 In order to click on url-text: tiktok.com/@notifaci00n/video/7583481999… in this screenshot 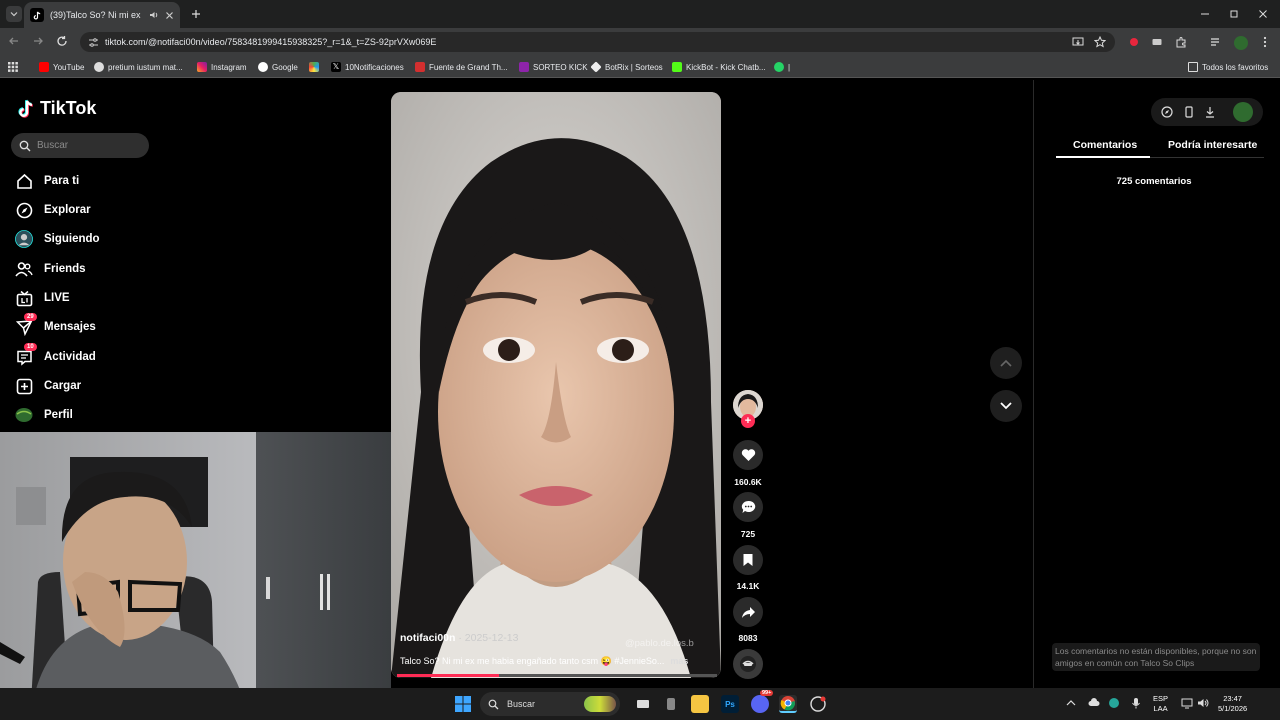, I will do `click(270, 42)`.